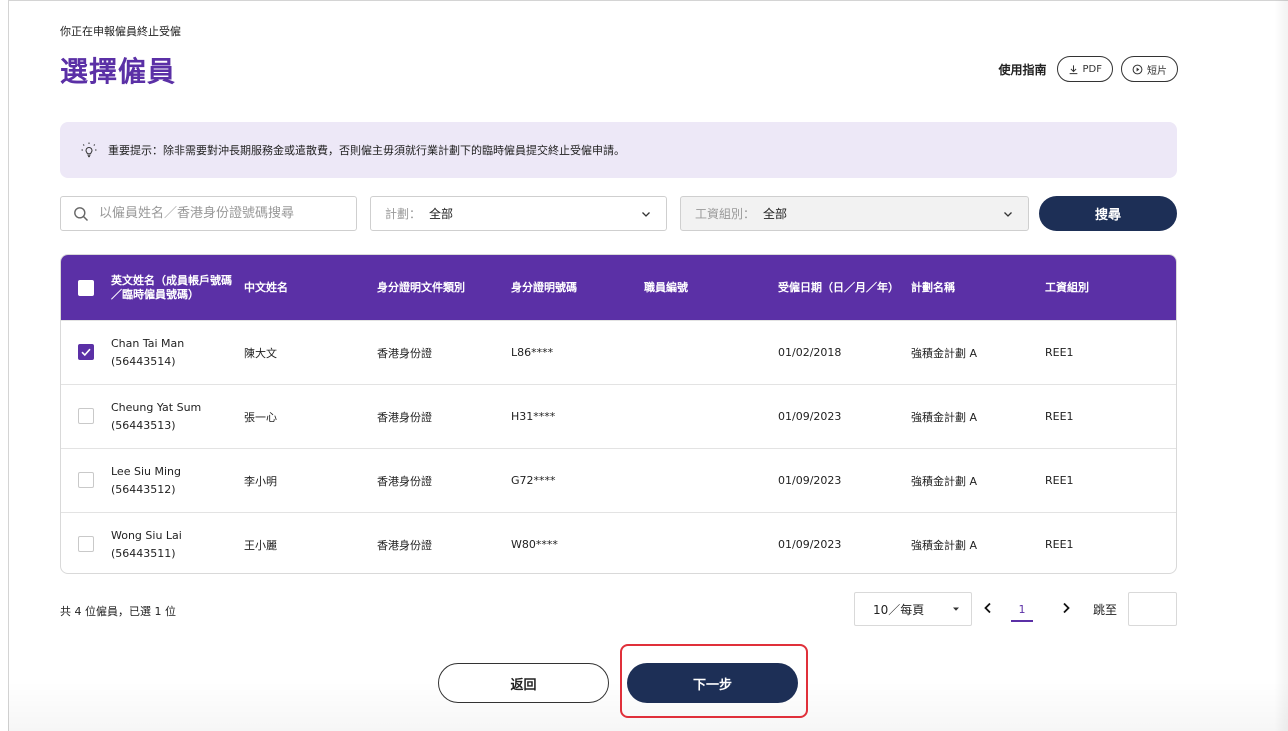 Image resolution: width=1288 pixels, height=731 pixels. Describe the element at coordinates (147, 352) in the screenshot. I see `english-name-cell: Chan Tai Man (56443514)` at that location.